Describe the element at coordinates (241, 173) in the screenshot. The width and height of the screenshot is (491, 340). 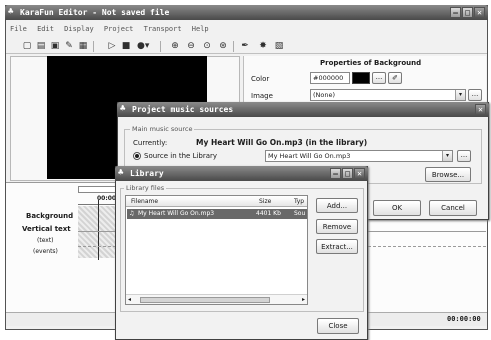
I see `library-titlebar: ♣ Library – □ ✕` at that location.